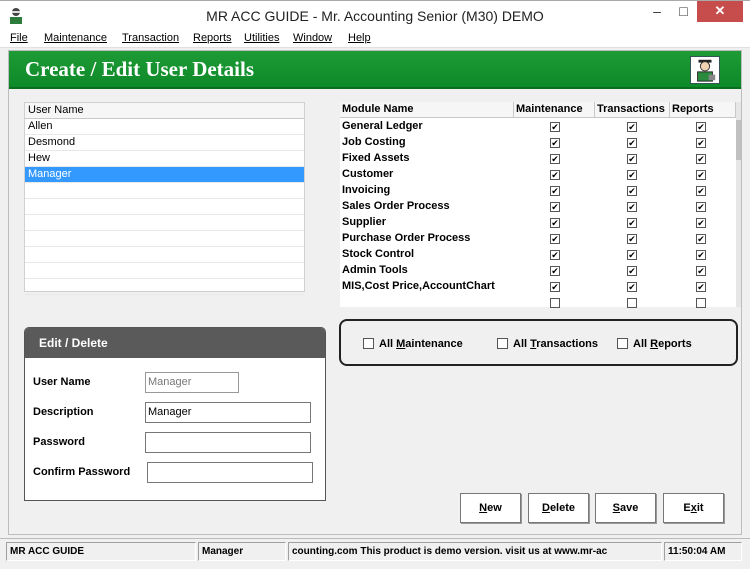 The height and width of the screenshot is (569, 750). I want to click on menu-utilities: Utilities, so click(261, 38).